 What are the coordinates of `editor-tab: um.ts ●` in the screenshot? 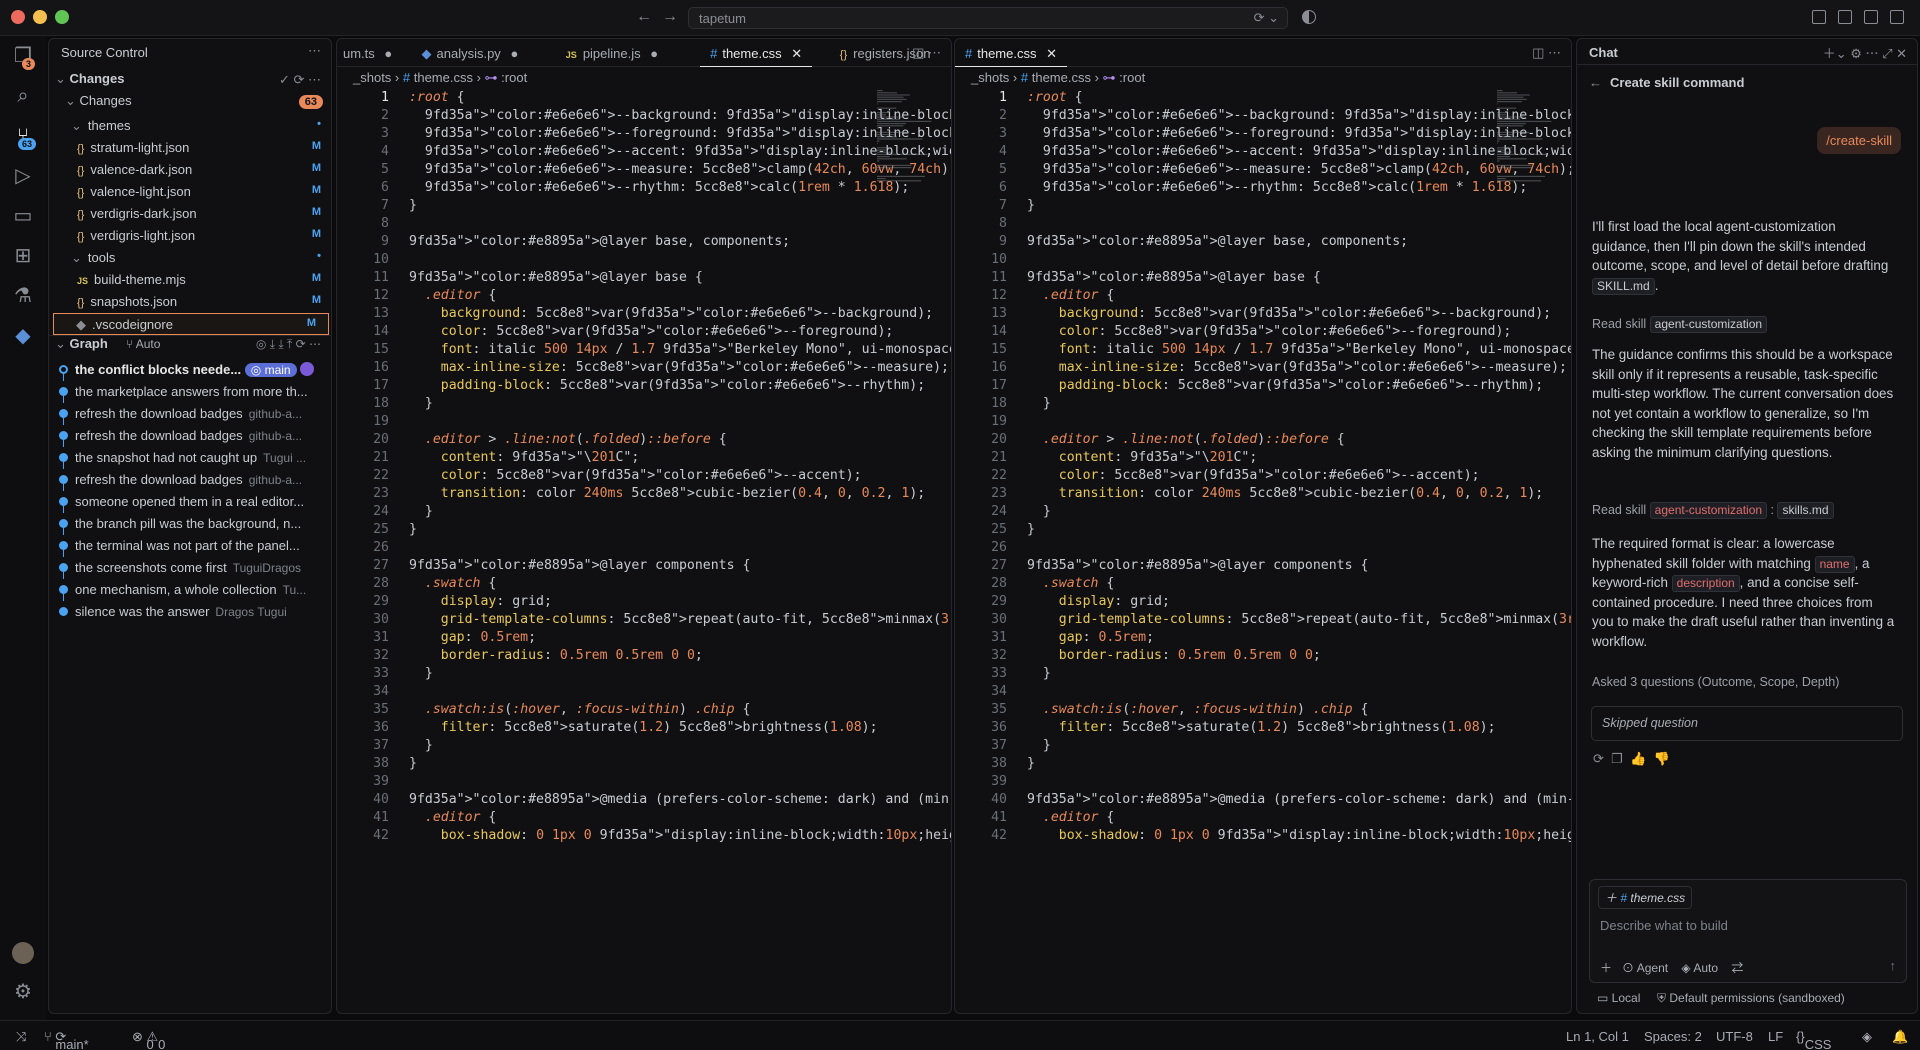 It's located at (369, 53).